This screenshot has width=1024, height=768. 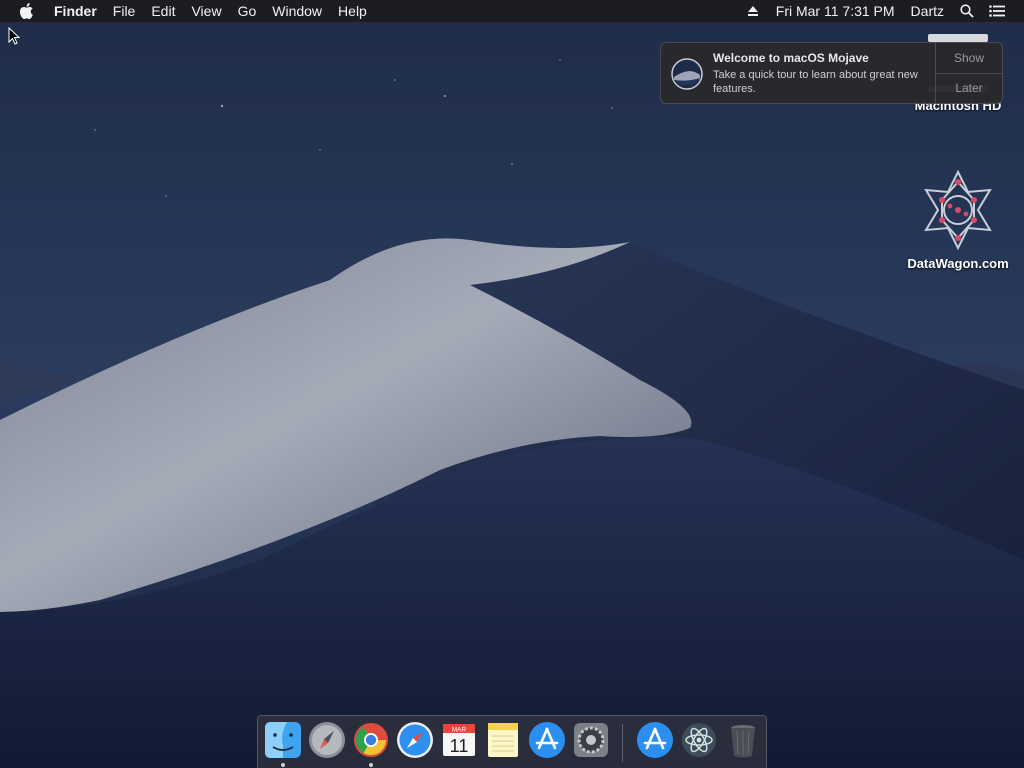 What do you see at coordinates (967, 11) in the screenshot?
I see `spotlight-search-icon` at bounding box center [967, 11].